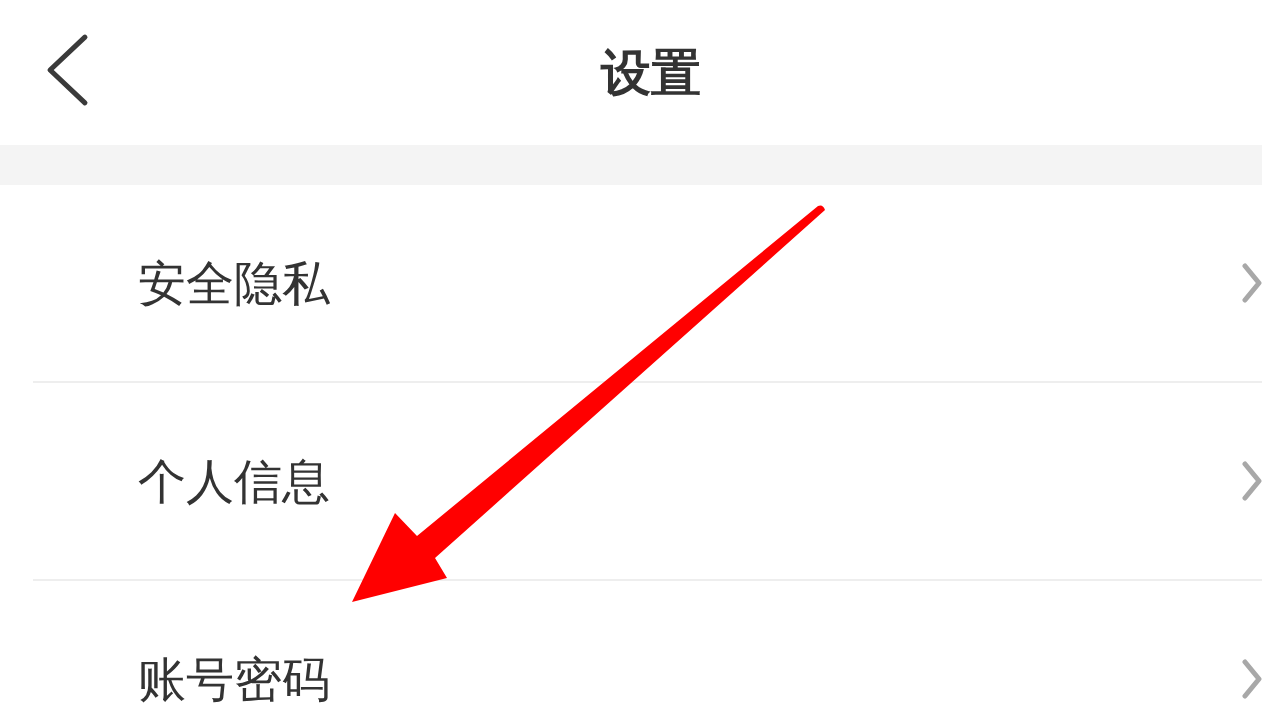  Describe the element at coordinates (67, 70) in the screenshot. I see `back-icon` at that location.